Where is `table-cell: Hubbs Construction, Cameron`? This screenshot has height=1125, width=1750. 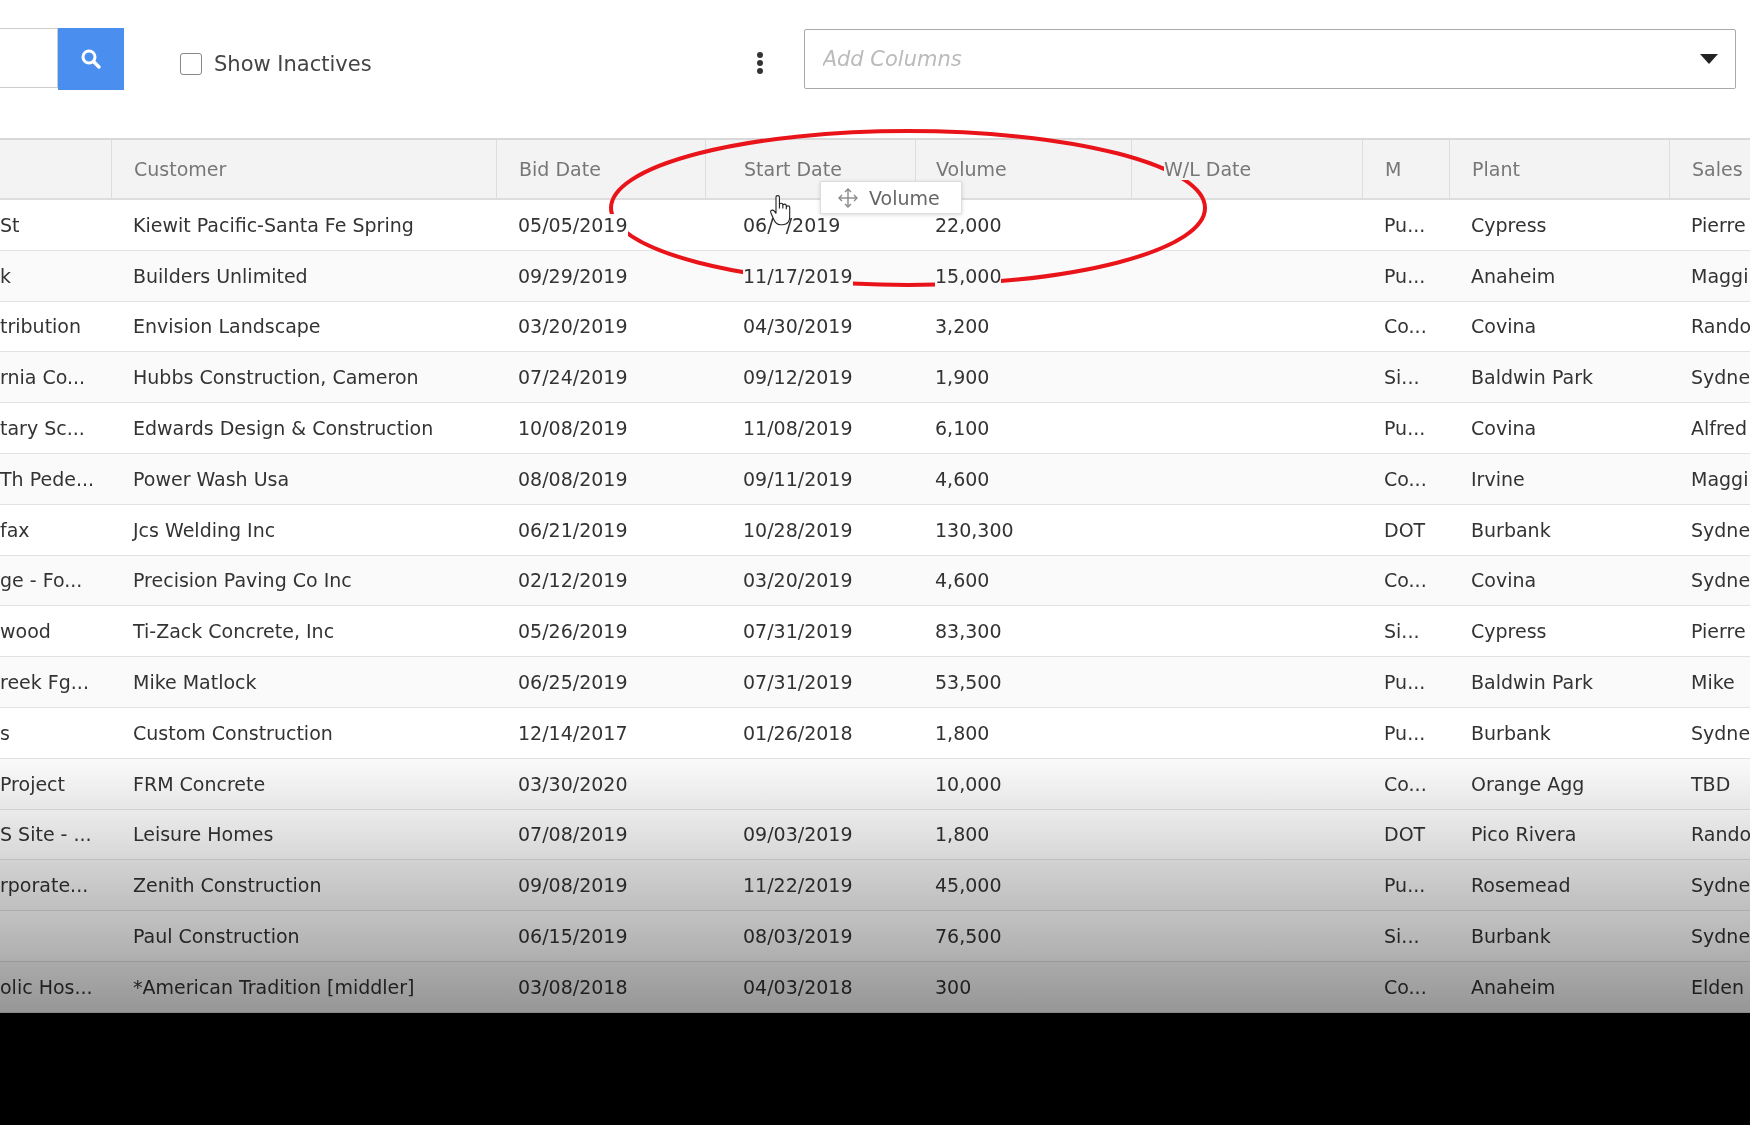
table-cell: Hubbs Construction, Cameron is located at coordinates (276, 377).